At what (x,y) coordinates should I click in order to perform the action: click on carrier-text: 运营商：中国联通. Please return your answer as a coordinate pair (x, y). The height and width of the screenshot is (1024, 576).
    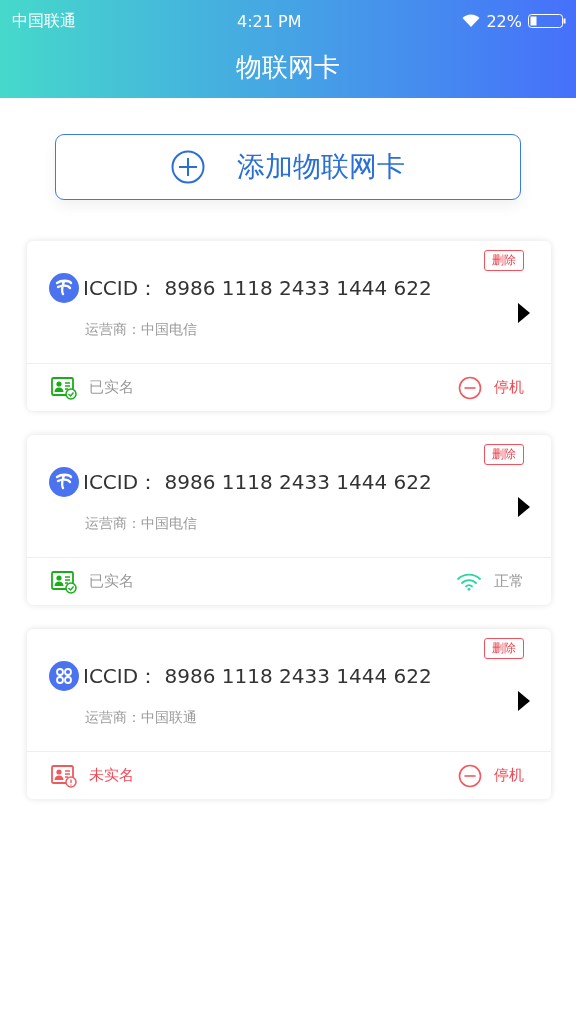
    Looking at the image, I should click on (141, 718).